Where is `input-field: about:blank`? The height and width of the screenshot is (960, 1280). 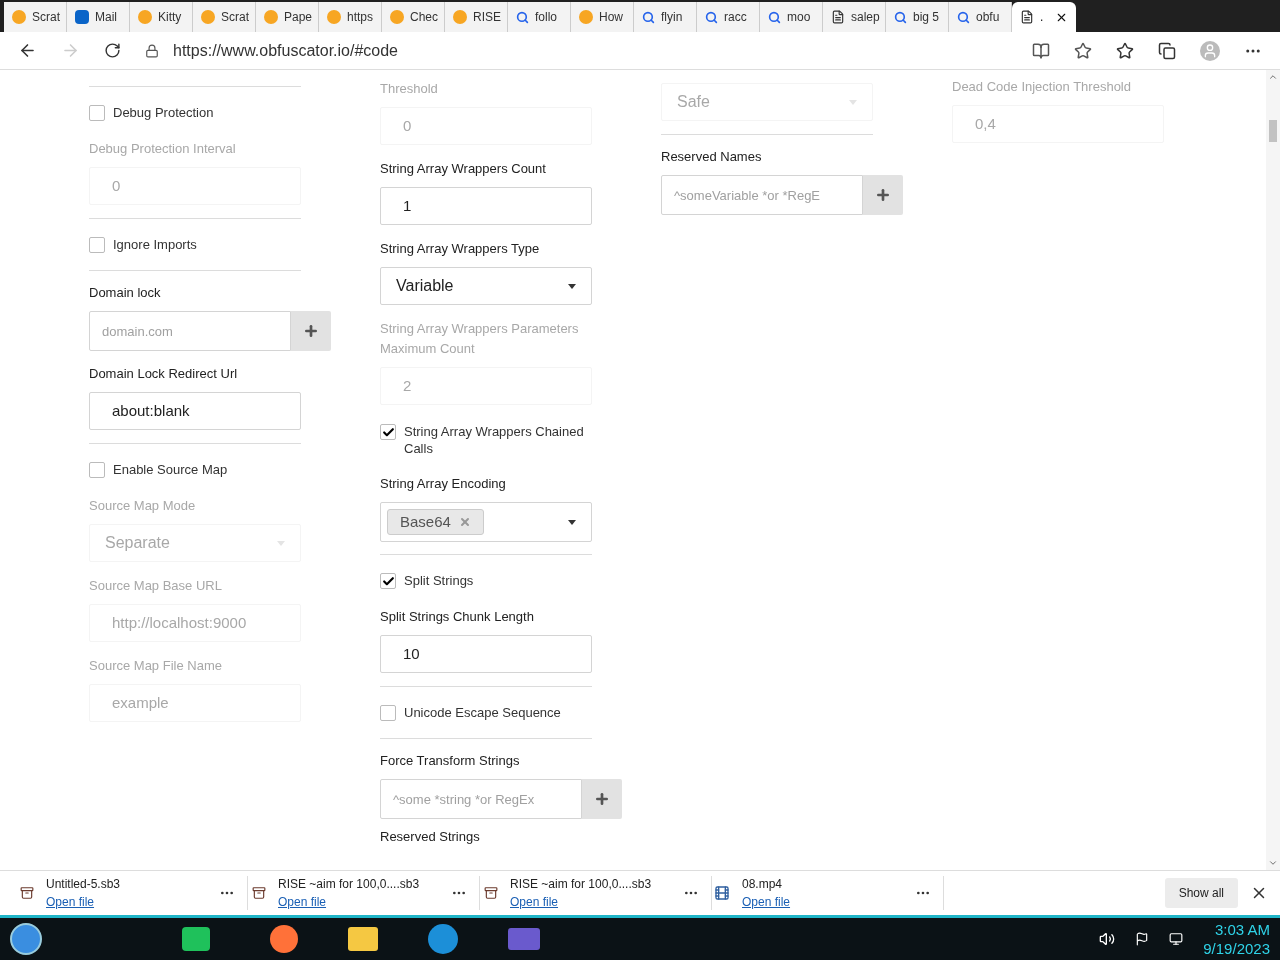 input-field: about:blank is located at coordinates (195, 411).